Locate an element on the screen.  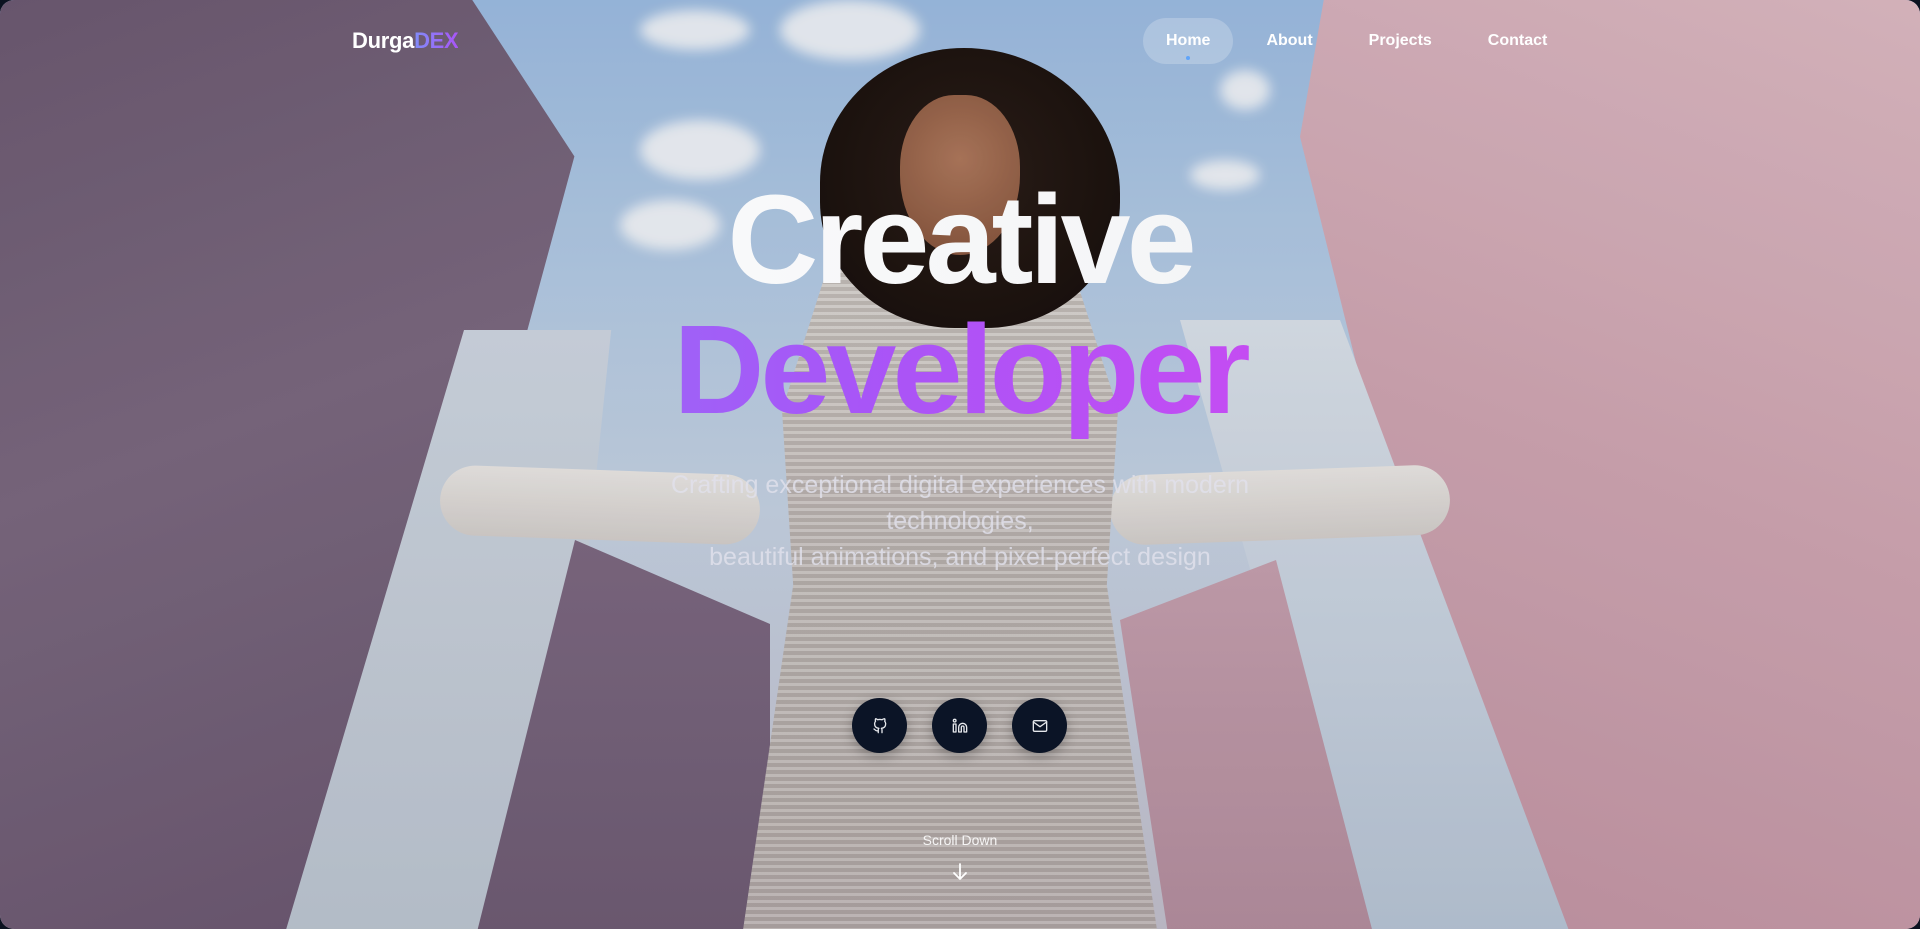
brand-logo-part1: Durga is located at coordinates (383, 40).